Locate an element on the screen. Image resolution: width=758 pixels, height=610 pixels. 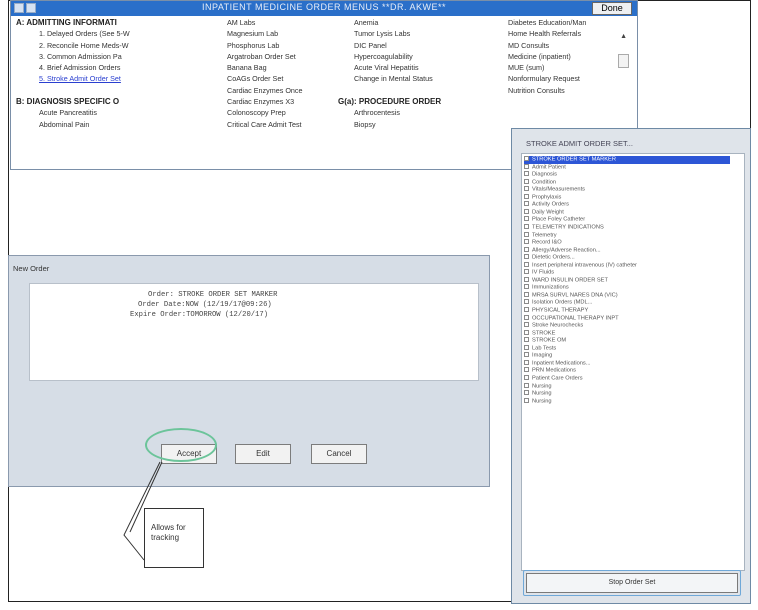
order-set-item: TELEMETRY INDICATIONS is located at coordinates (627, 227).